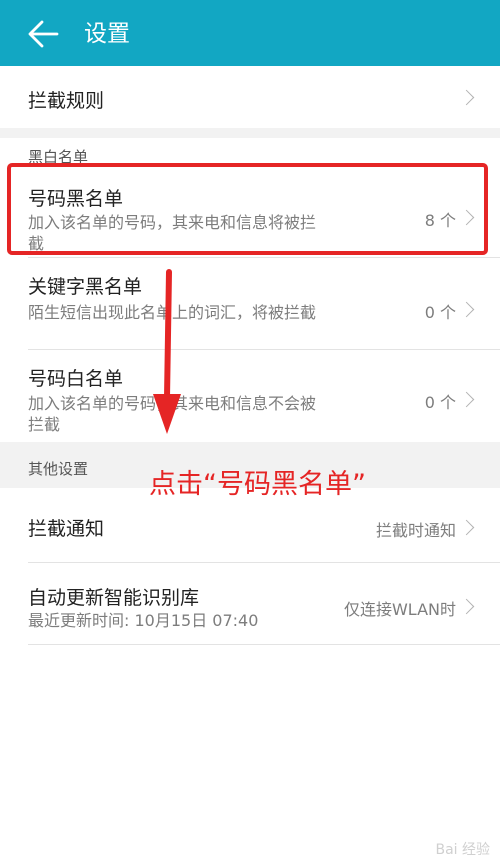  Describe the element at coordinates (143, 620) in the screenshot. I see `row-subtitle: 最近更新时间: 10月15日 07:40` at that location.